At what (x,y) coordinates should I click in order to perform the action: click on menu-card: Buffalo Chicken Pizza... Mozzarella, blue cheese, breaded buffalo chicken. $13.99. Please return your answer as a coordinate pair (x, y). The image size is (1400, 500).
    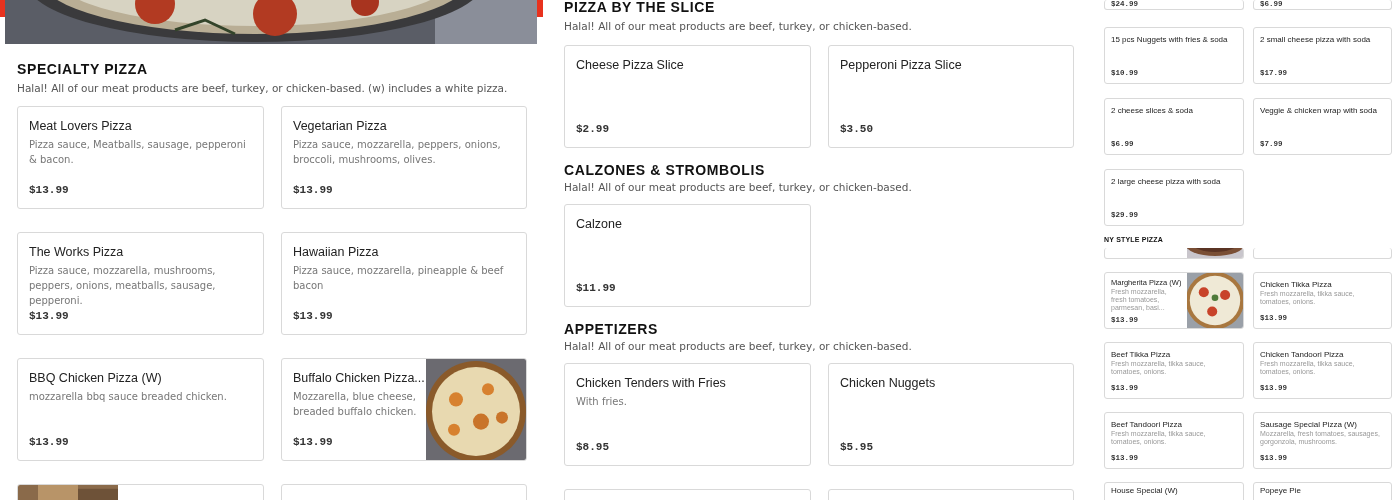
    Looking at the image, I should click on (404, 409).